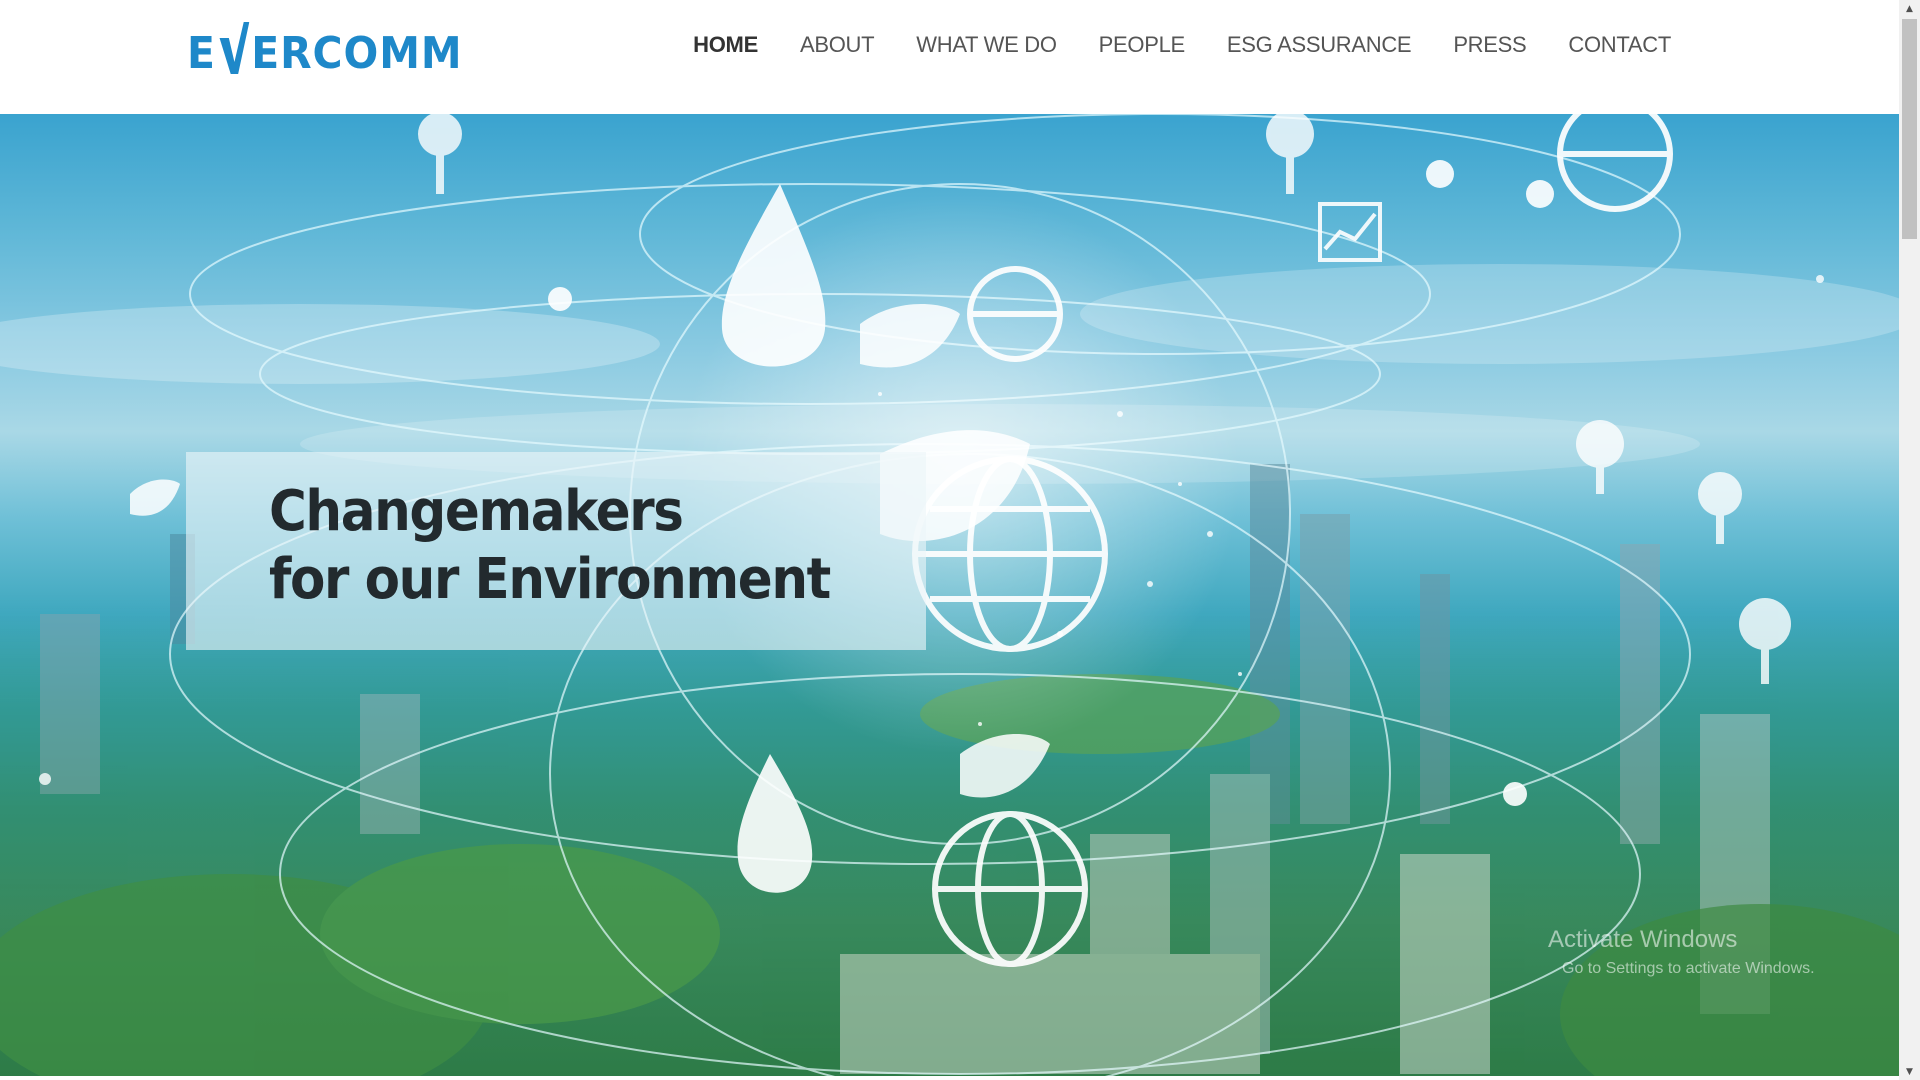  What do you see at coordinates (550, 579) in the screenshot?
I see `hero-headline-line2: for our Environment` at bounding box center [550, 579].